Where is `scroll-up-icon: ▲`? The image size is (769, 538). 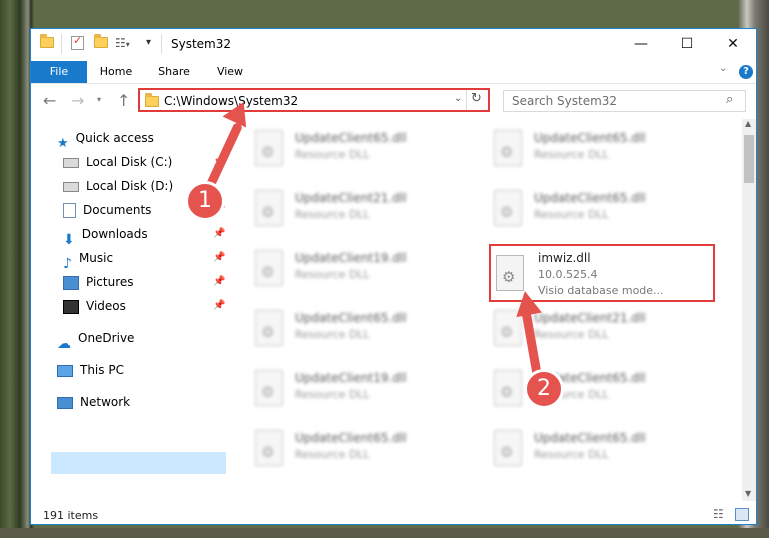 scroll-up-icon: ▲ is located at coordinates (748, 123).